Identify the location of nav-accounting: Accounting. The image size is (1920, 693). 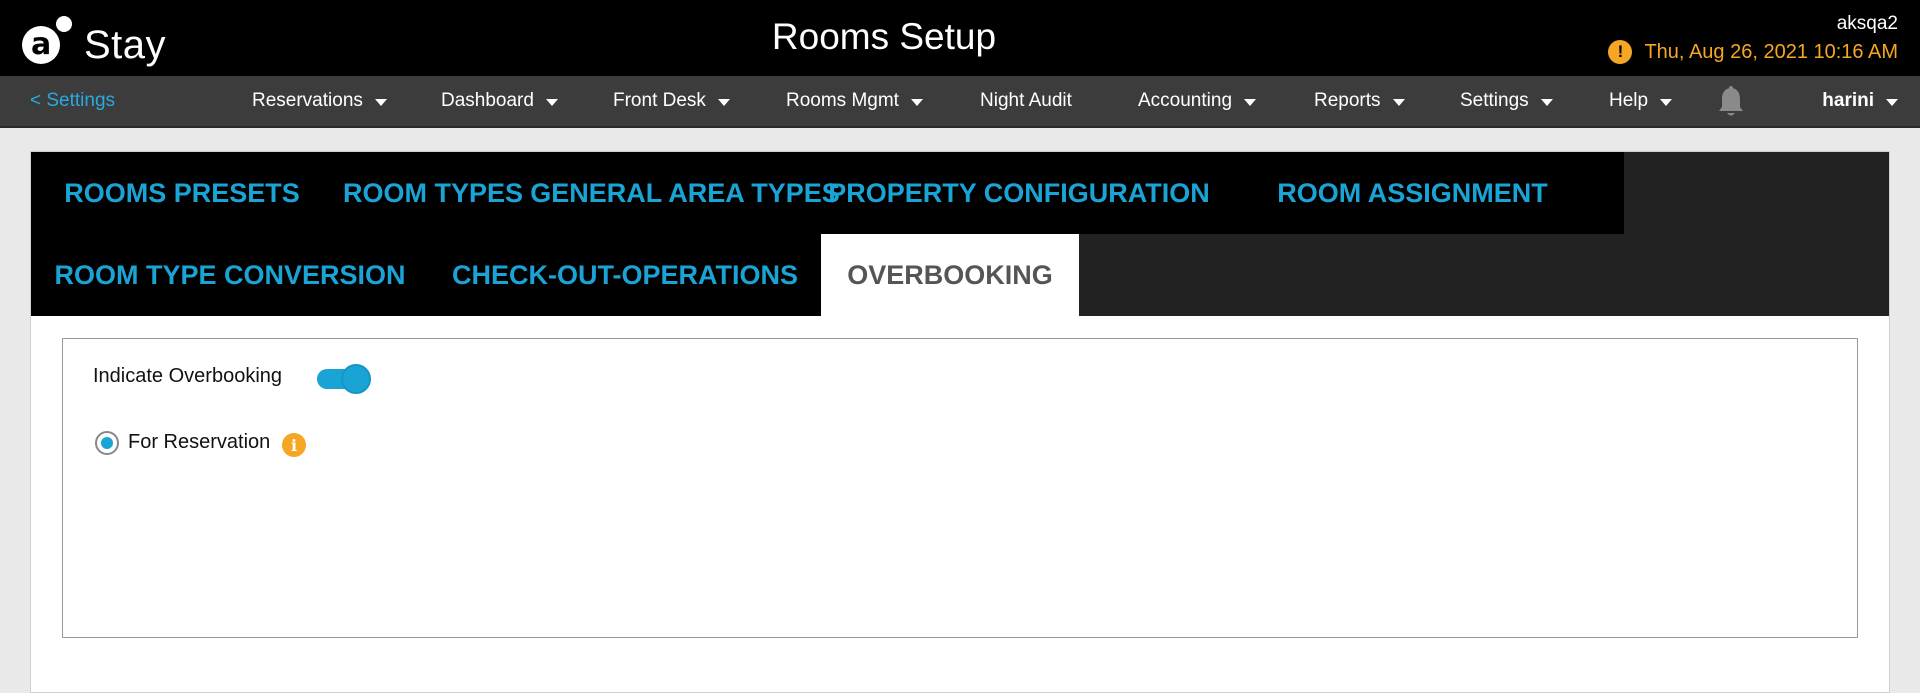
(1197, 101).